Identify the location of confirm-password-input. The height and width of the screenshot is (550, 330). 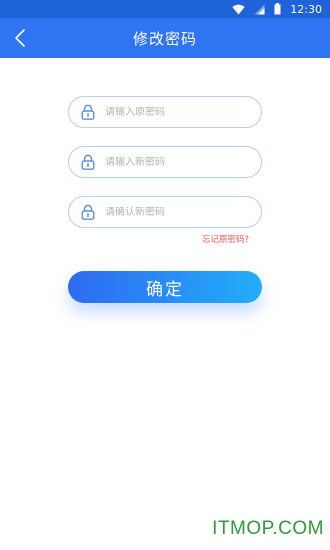
(183, 212).